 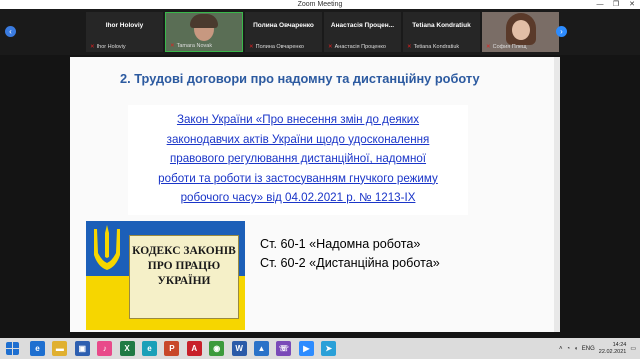 I want to click on participant-tile-4: Анастасія Процен... ✕ Анастасія Проценко, so click(x=362, y=32).